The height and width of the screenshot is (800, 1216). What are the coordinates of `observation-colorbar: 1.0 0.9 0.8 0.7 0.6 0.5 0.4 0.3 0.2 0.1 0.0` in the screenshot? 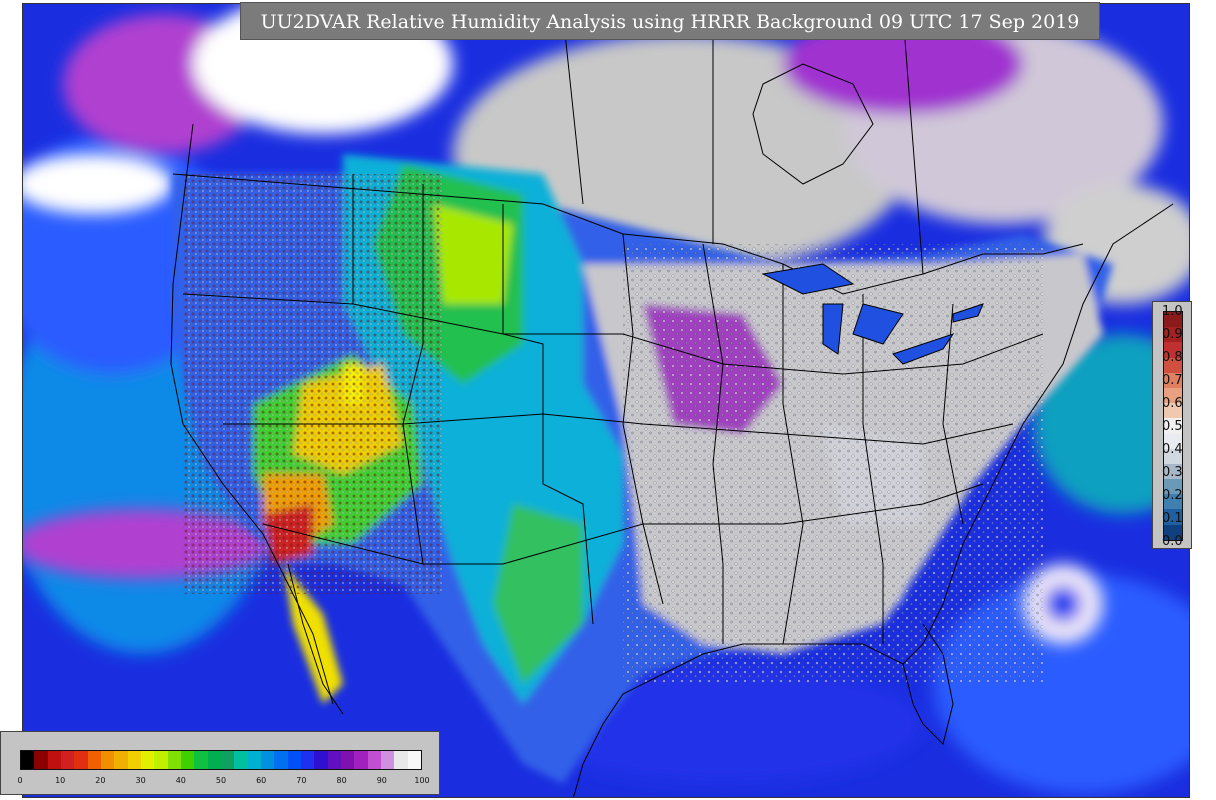 It's located at (1172, 425).